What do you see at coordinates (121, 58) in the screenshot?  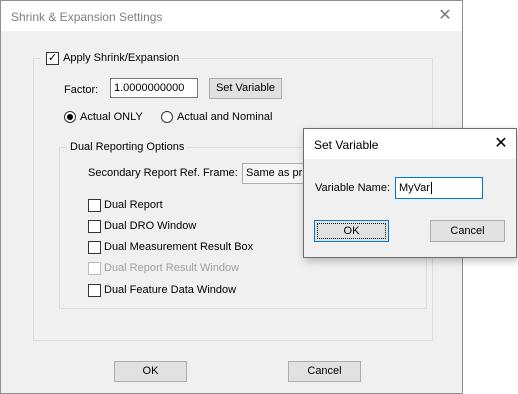 I see `apply-shrink-expansion-label: Apply Shrink/Expansion` at bounding box center [121, 58].